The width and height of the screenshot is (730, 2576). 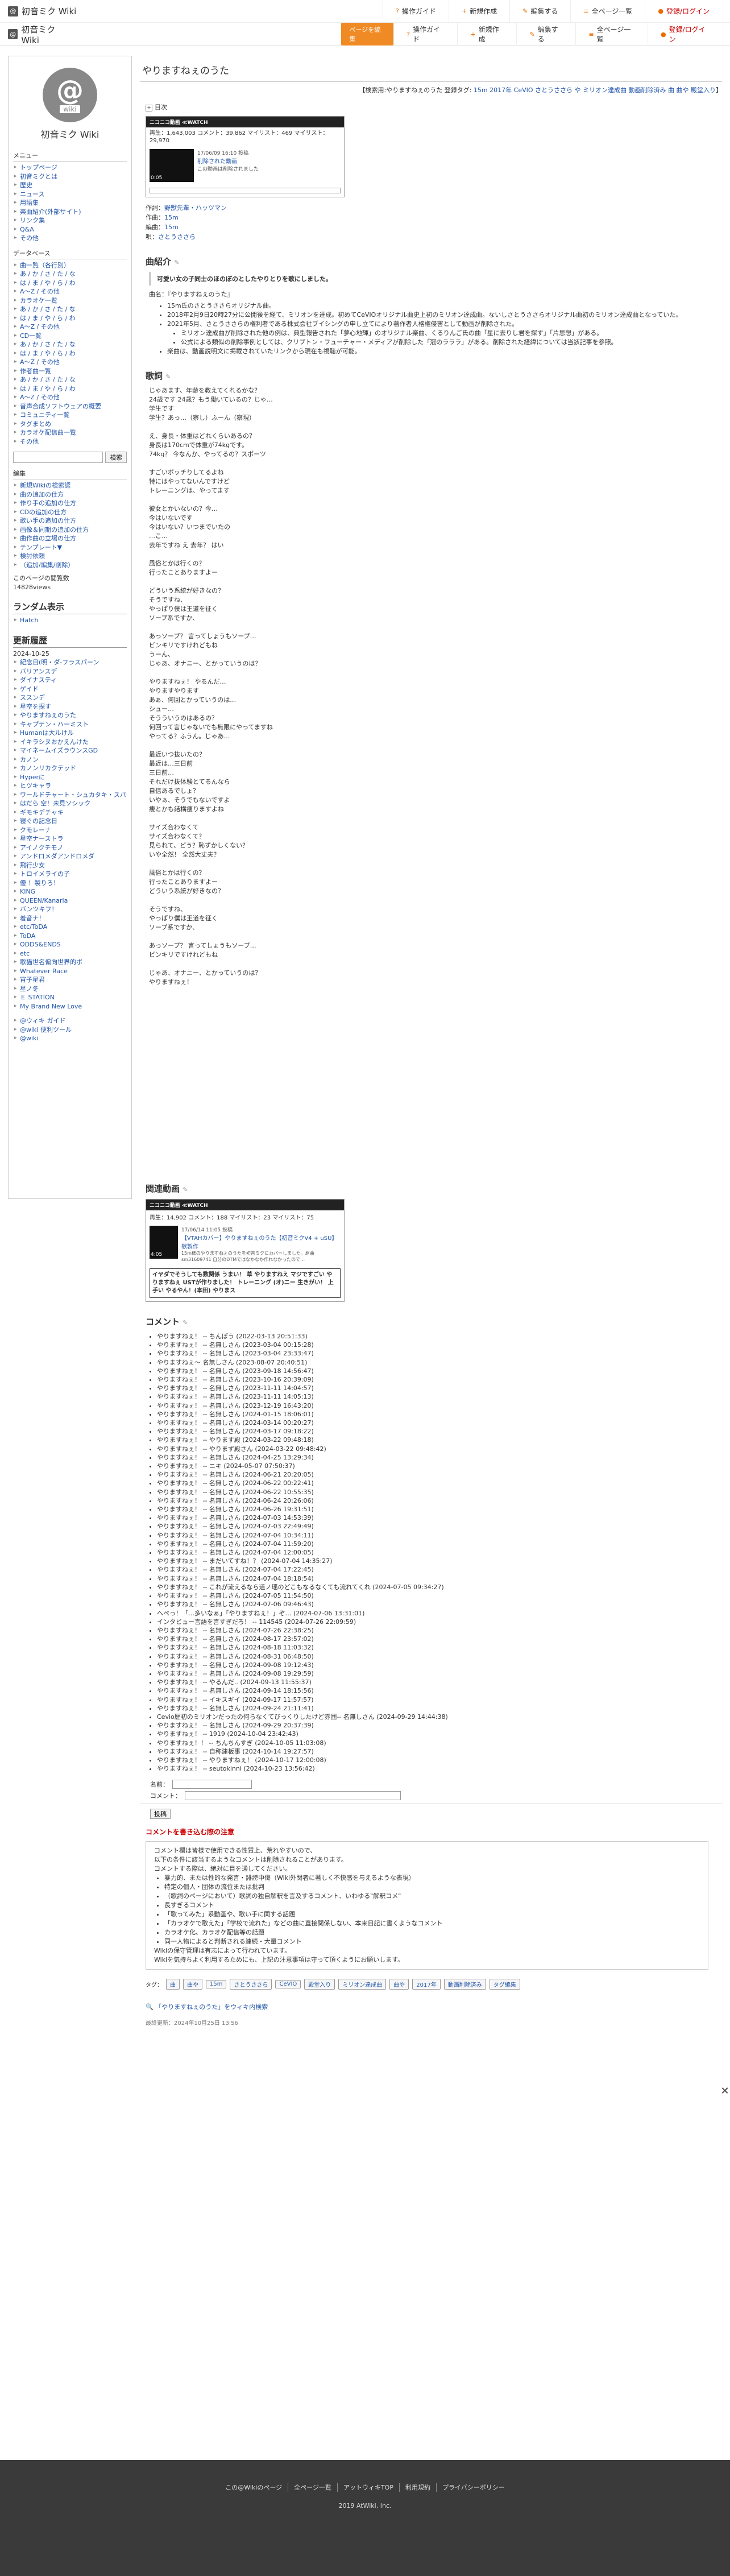 I want to click on sidebar-history-item: マイネームイズラウンスGD, so click(x=70, y=750).